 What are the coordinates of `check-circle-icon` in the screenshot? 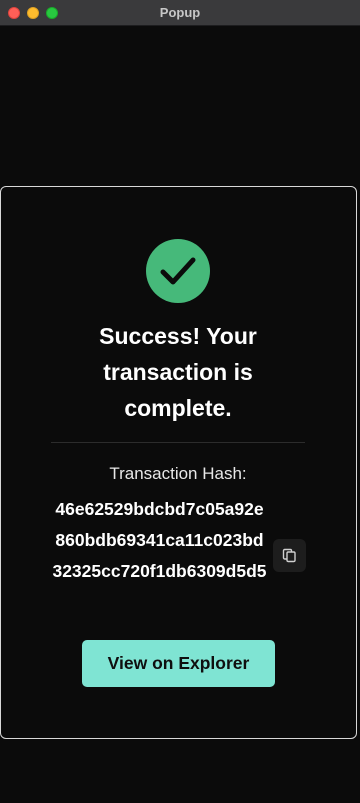 It's located at (178, 271).